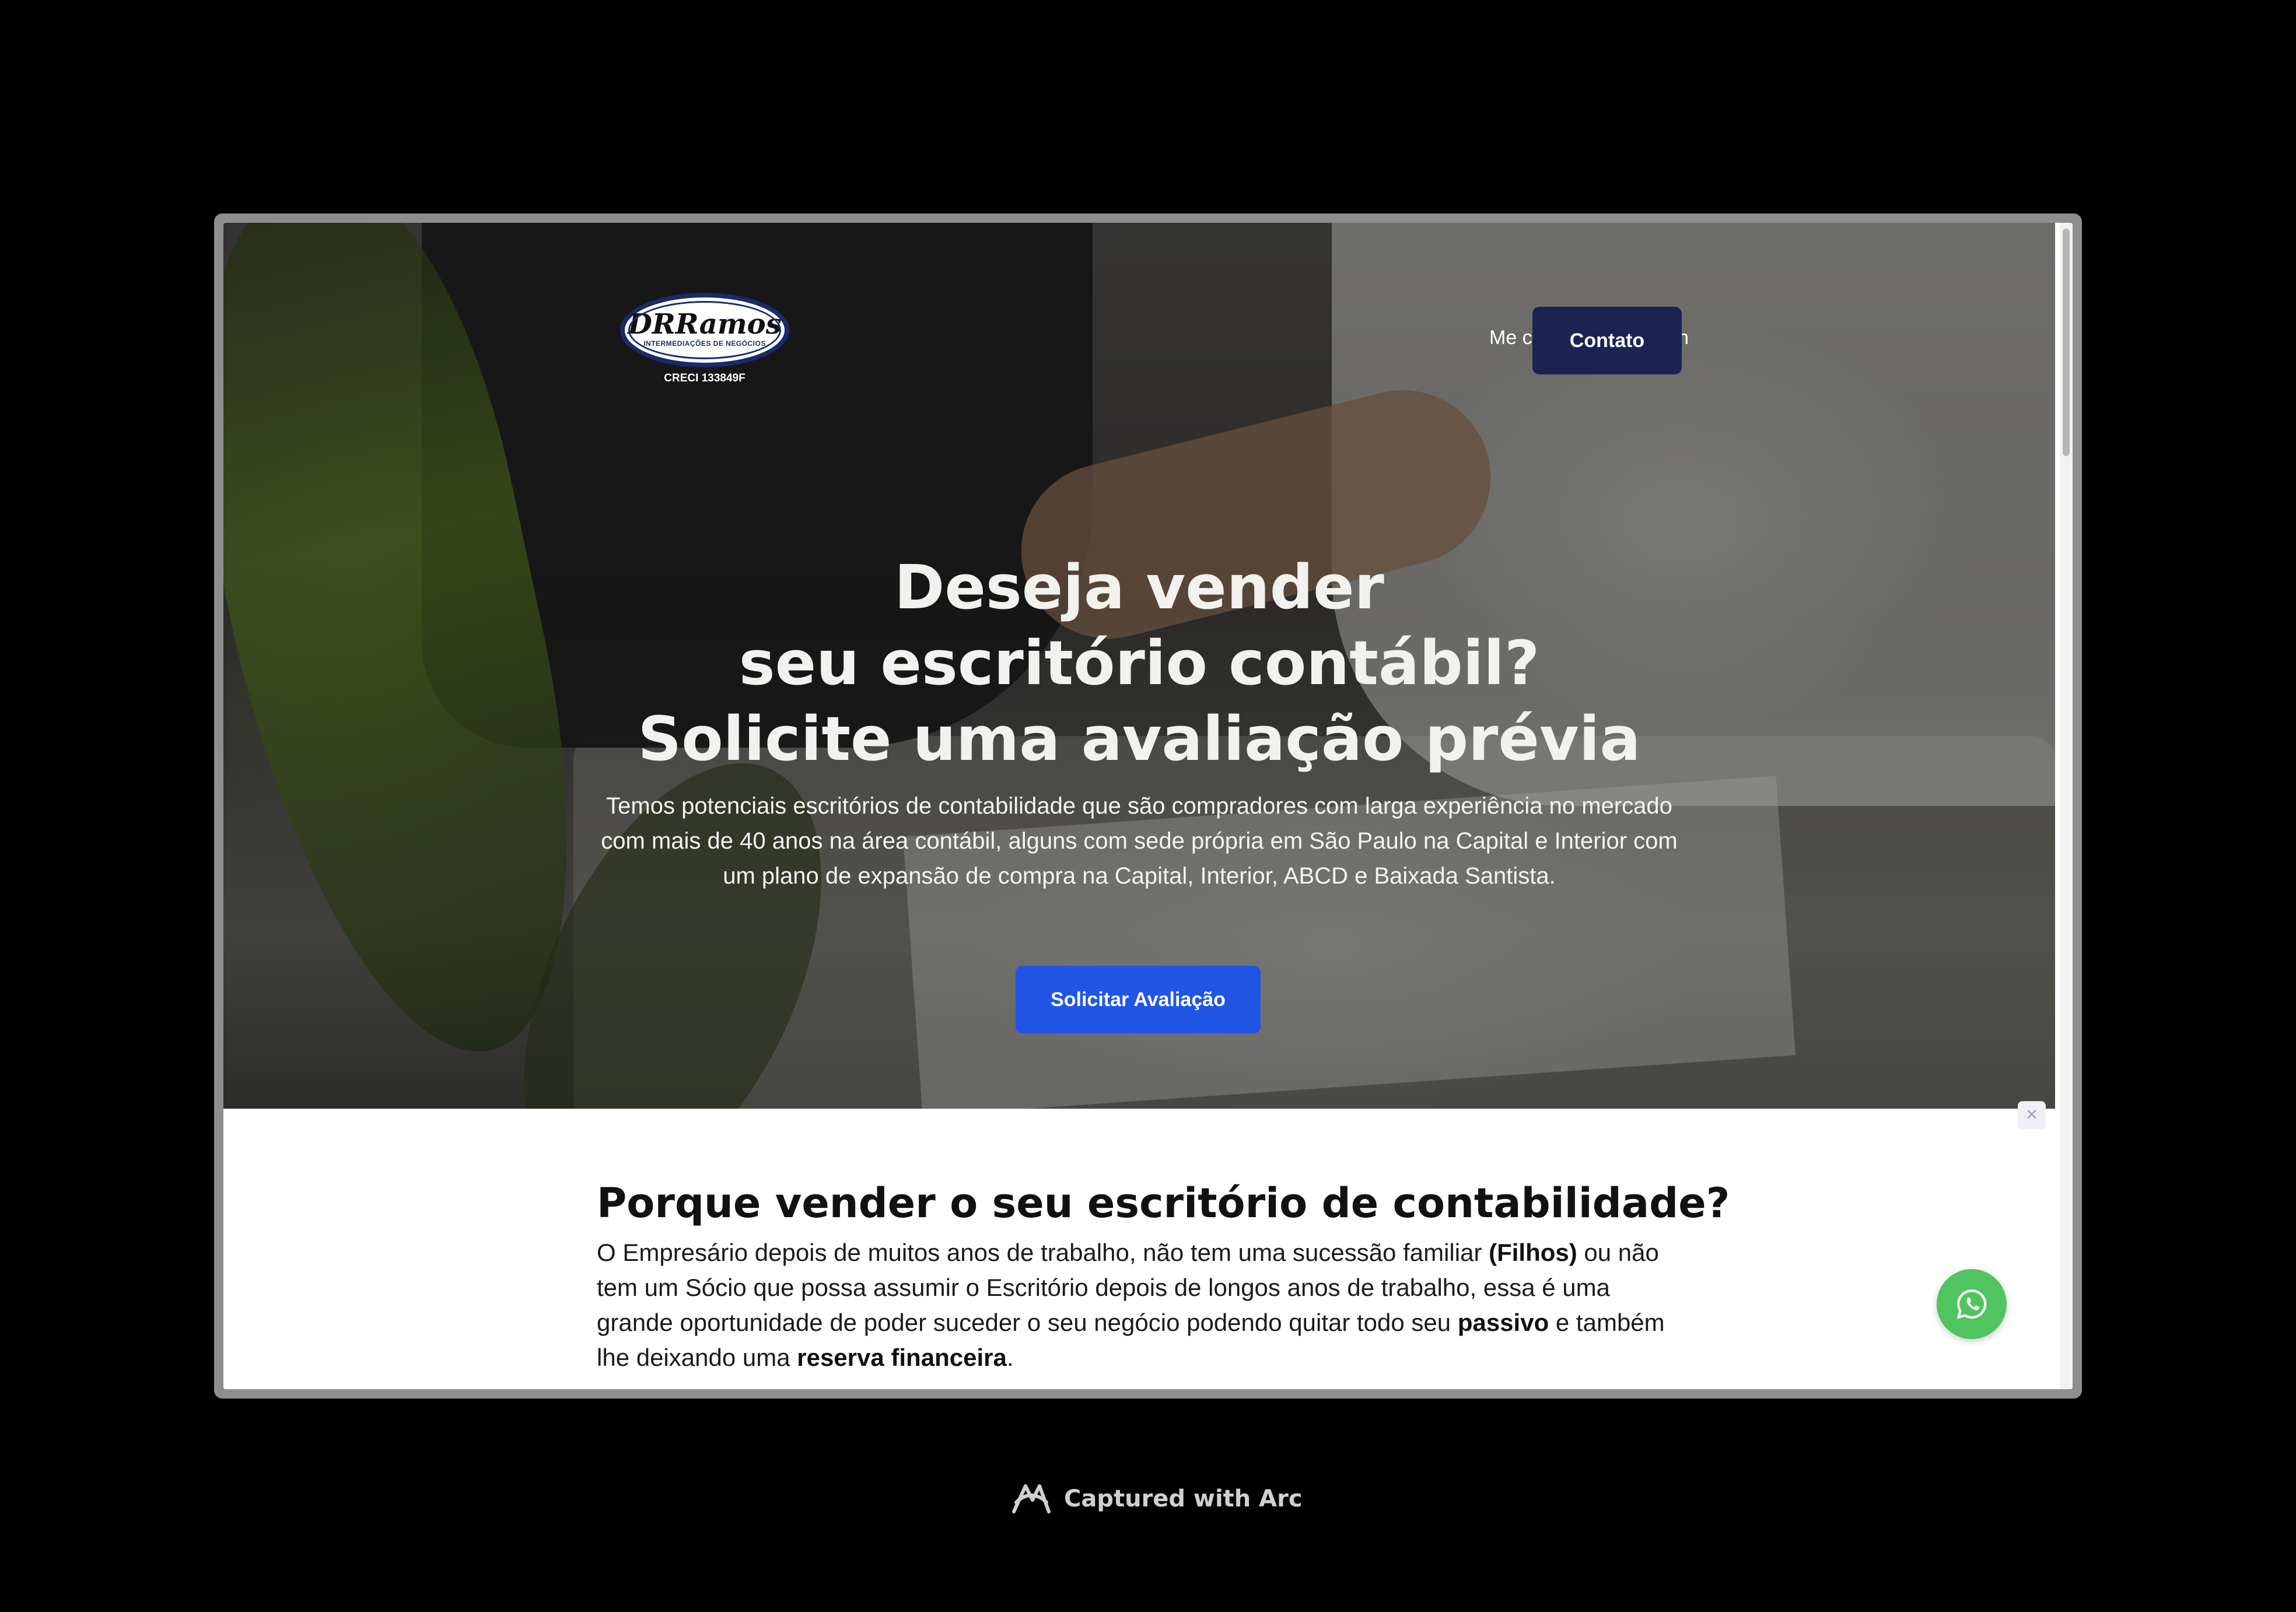  I want to click on whatsapp-button, so click(1972, 1304).